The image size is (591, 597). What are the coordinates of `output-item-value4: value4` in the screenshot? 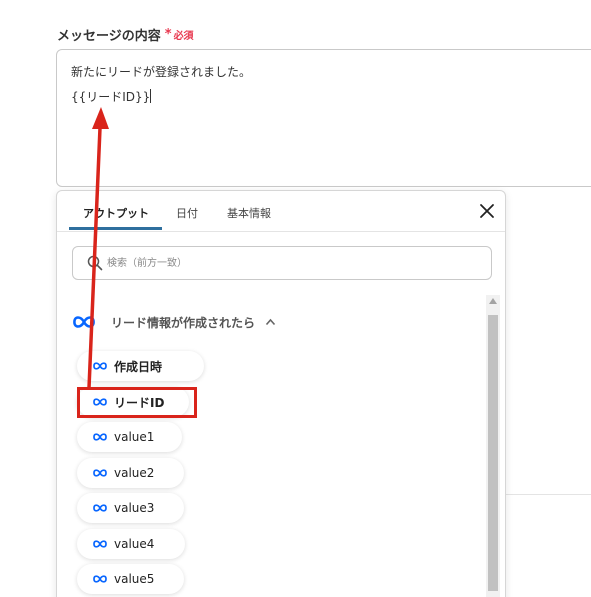 It's located at (131, 544).